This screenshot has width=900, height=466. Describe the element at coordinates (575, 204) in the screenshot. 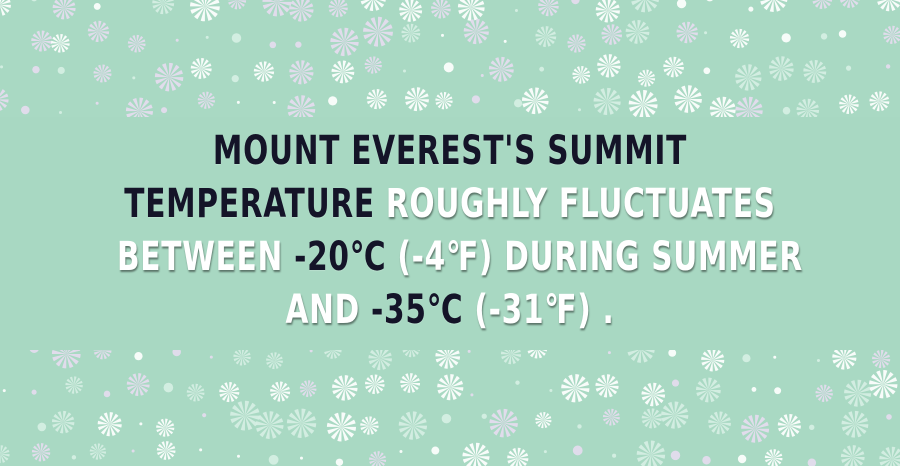

I see `fact-line-2-part-2: ROUGHLY FLUCTUATES` at that location.